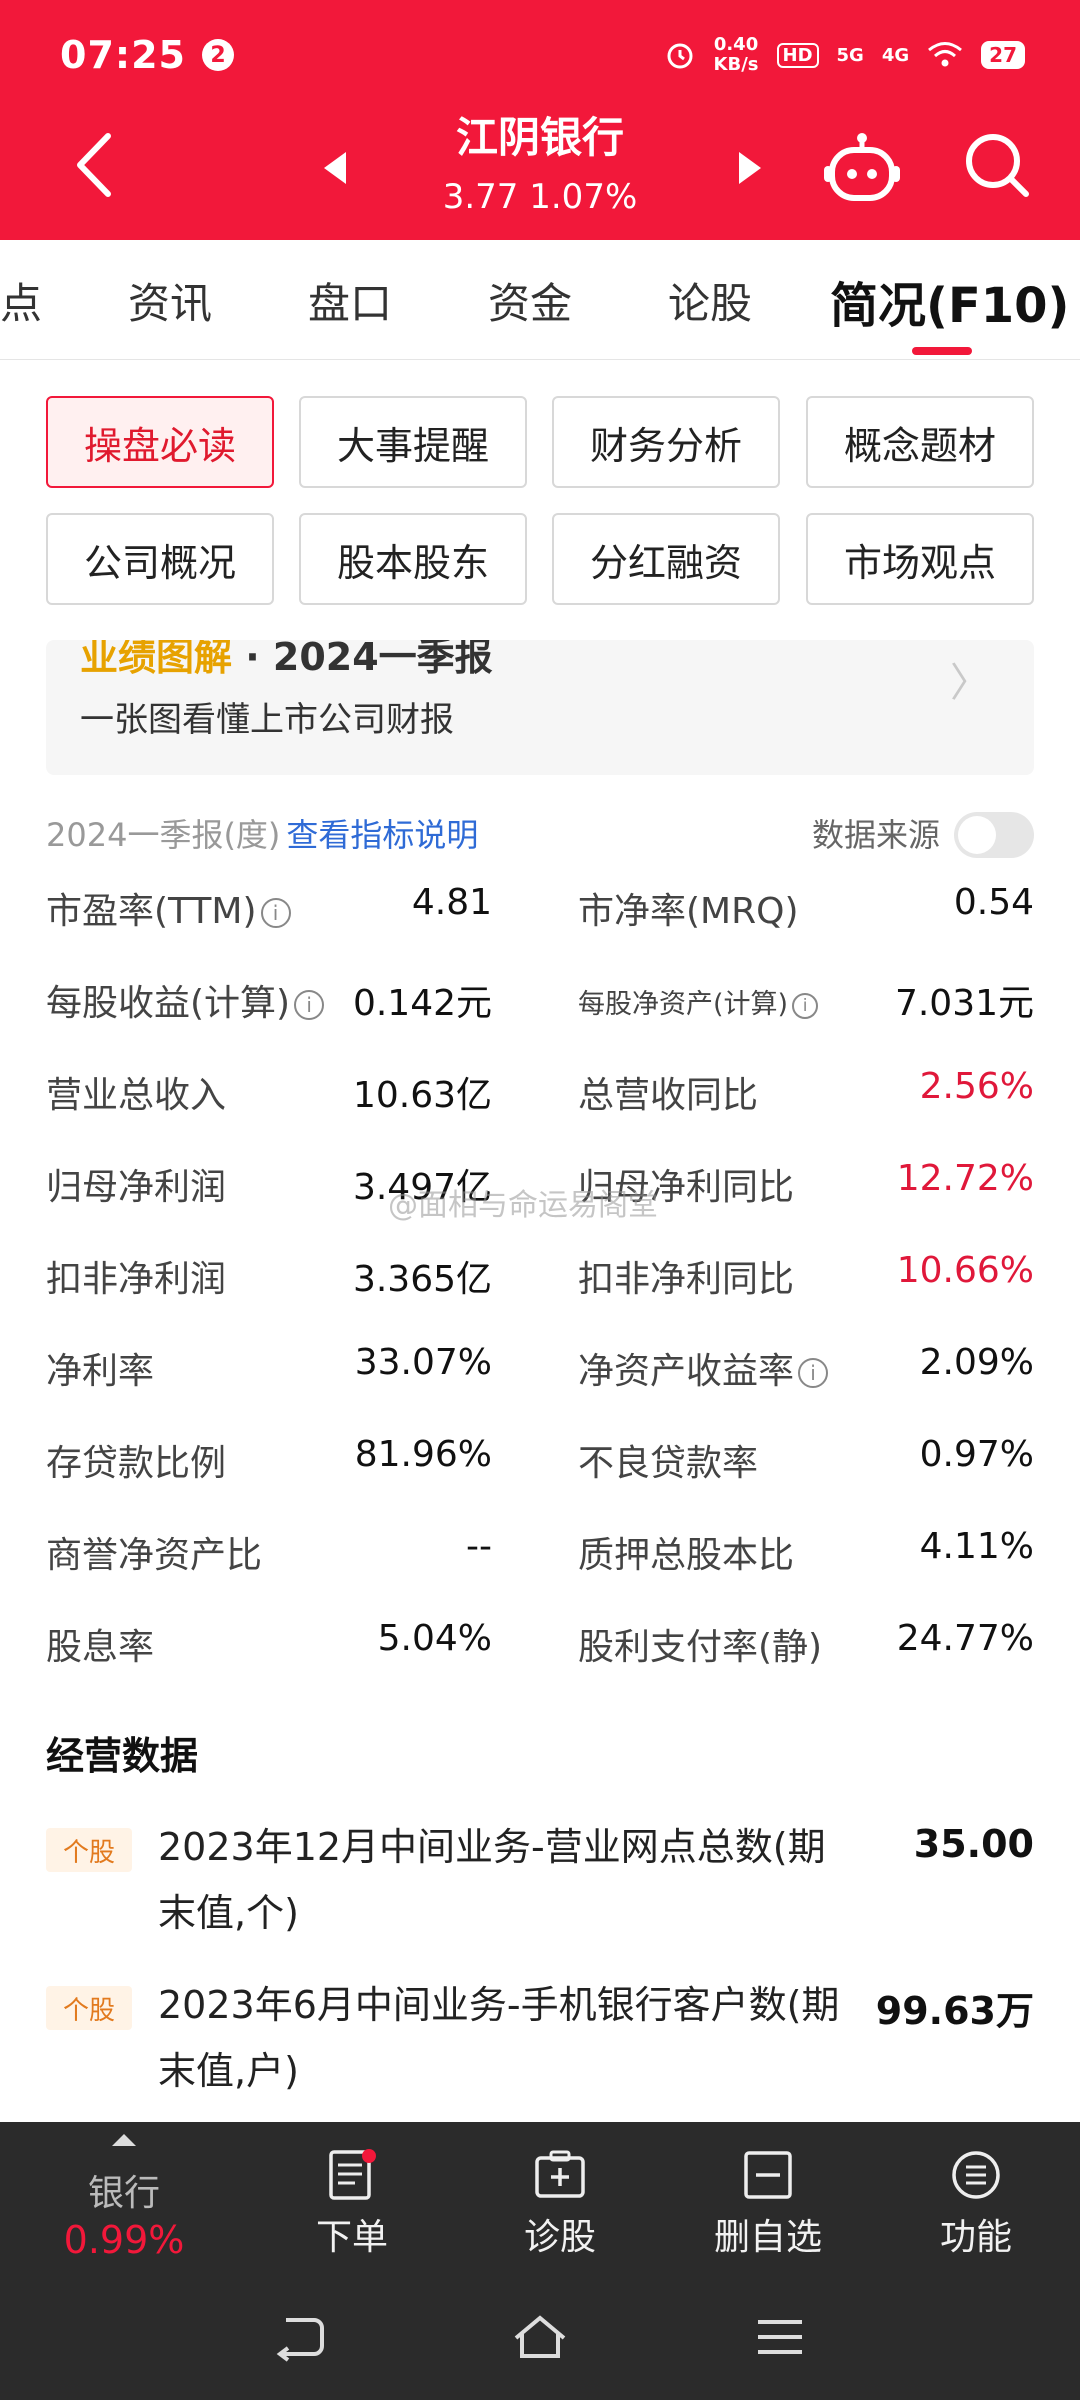  What do you see at coordinates (540, 2337) in the screenshot?
I see `system-home-icon` at bounding box center [540, 2337].